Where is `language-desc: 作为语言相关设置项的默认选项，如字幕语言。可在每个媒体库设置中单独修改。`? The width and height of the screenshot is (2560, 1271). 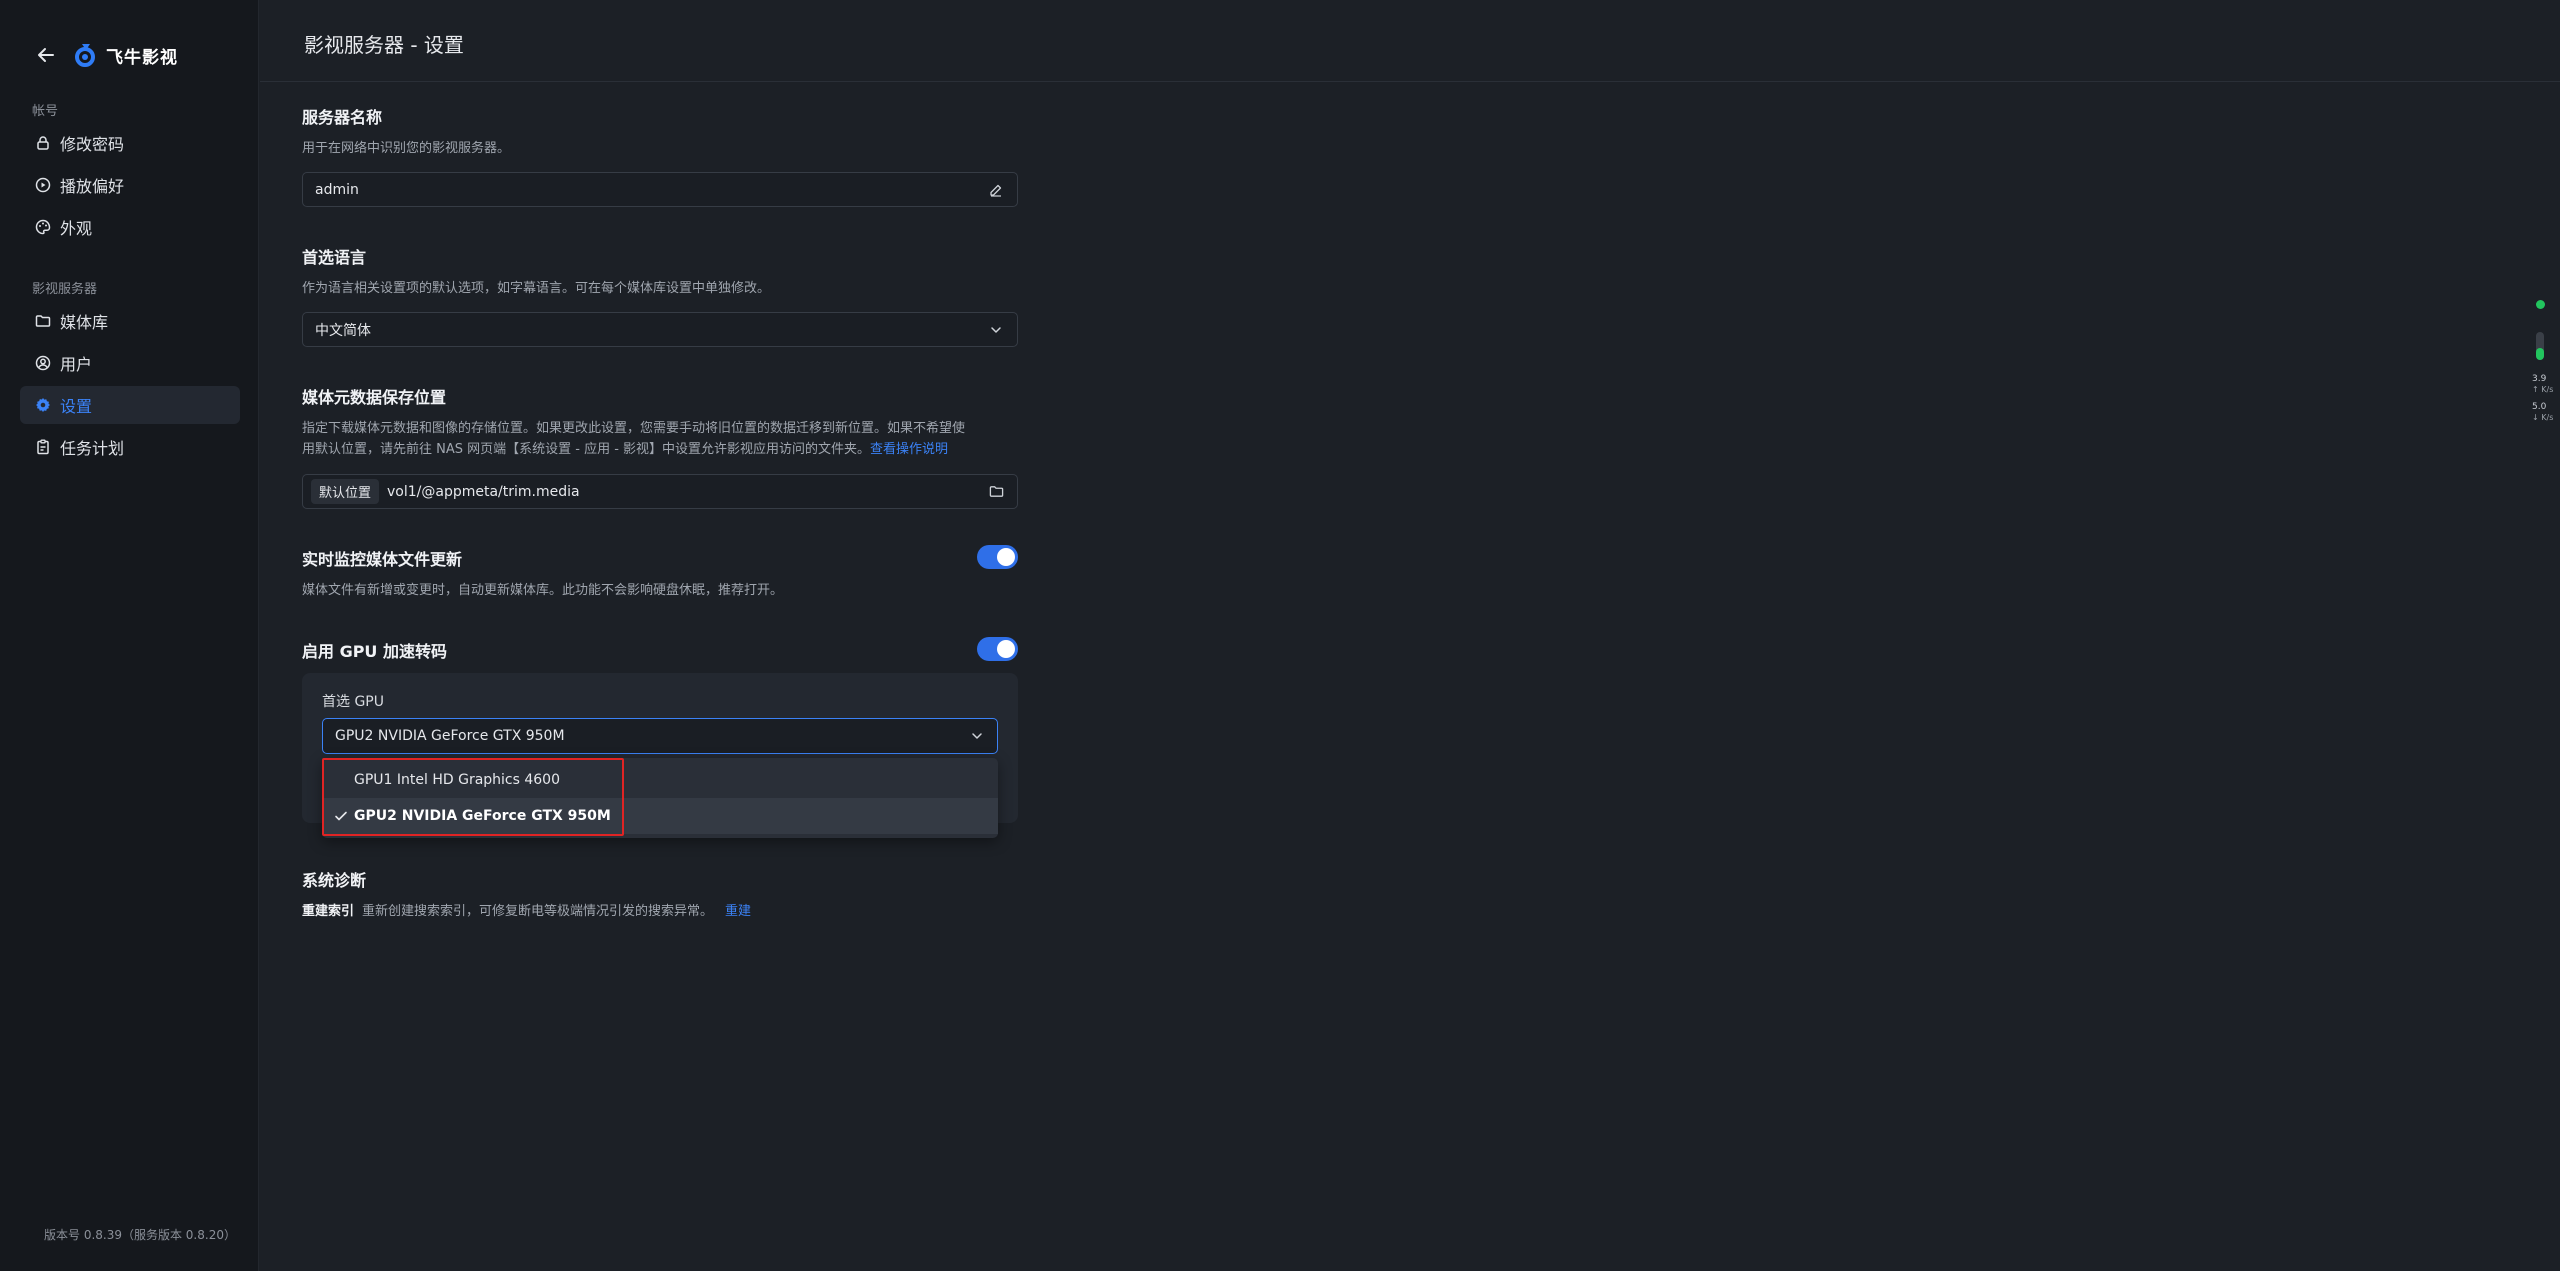
language-desc: 作为语言相关设置项的默认选项，如字幕语言。可在每个媒体库设置中单独修改。 is located at coordinates (536, 288).